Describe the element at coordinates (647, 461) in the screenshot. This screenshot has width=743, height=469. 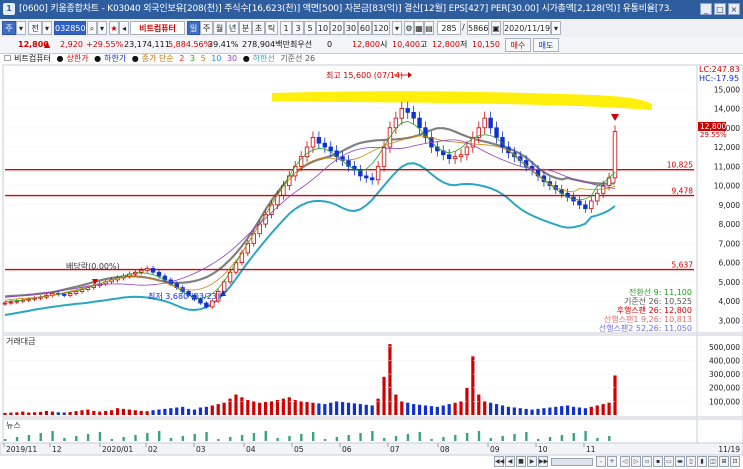
I see `view-mode-a-icon: ▫` at that location.